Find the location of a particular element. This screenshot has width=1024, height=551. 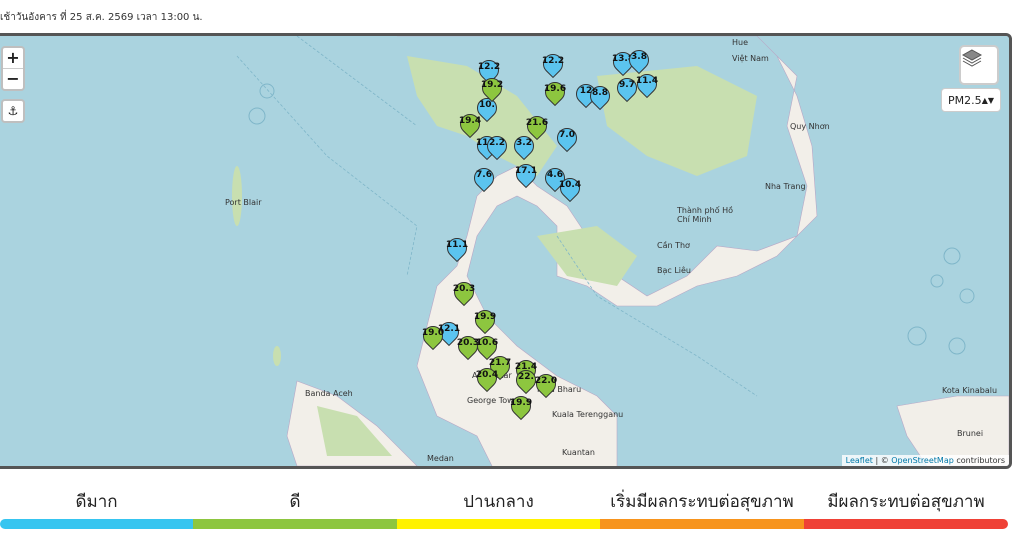

place-label: Medan is located at coordinates (440, 458).